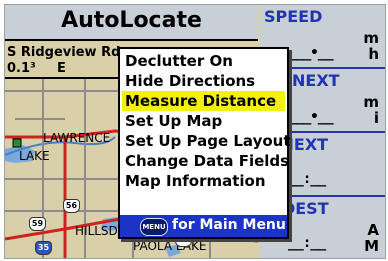  What do you see at coordinates (376, 118) in the screenshot?
I see `field-unit-bottom: i` at bounding box center [376, 118].